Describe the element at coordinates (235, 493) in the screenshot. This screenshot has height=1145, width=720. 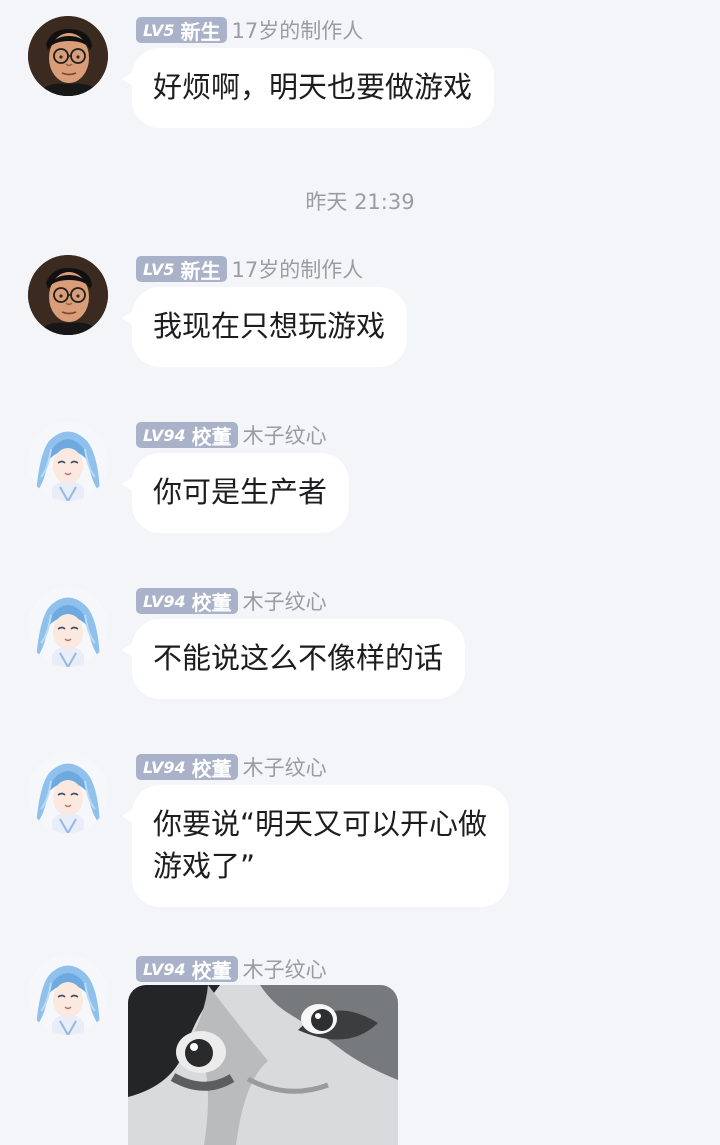
I see `message-bubble: 你可是生产者` at that location.